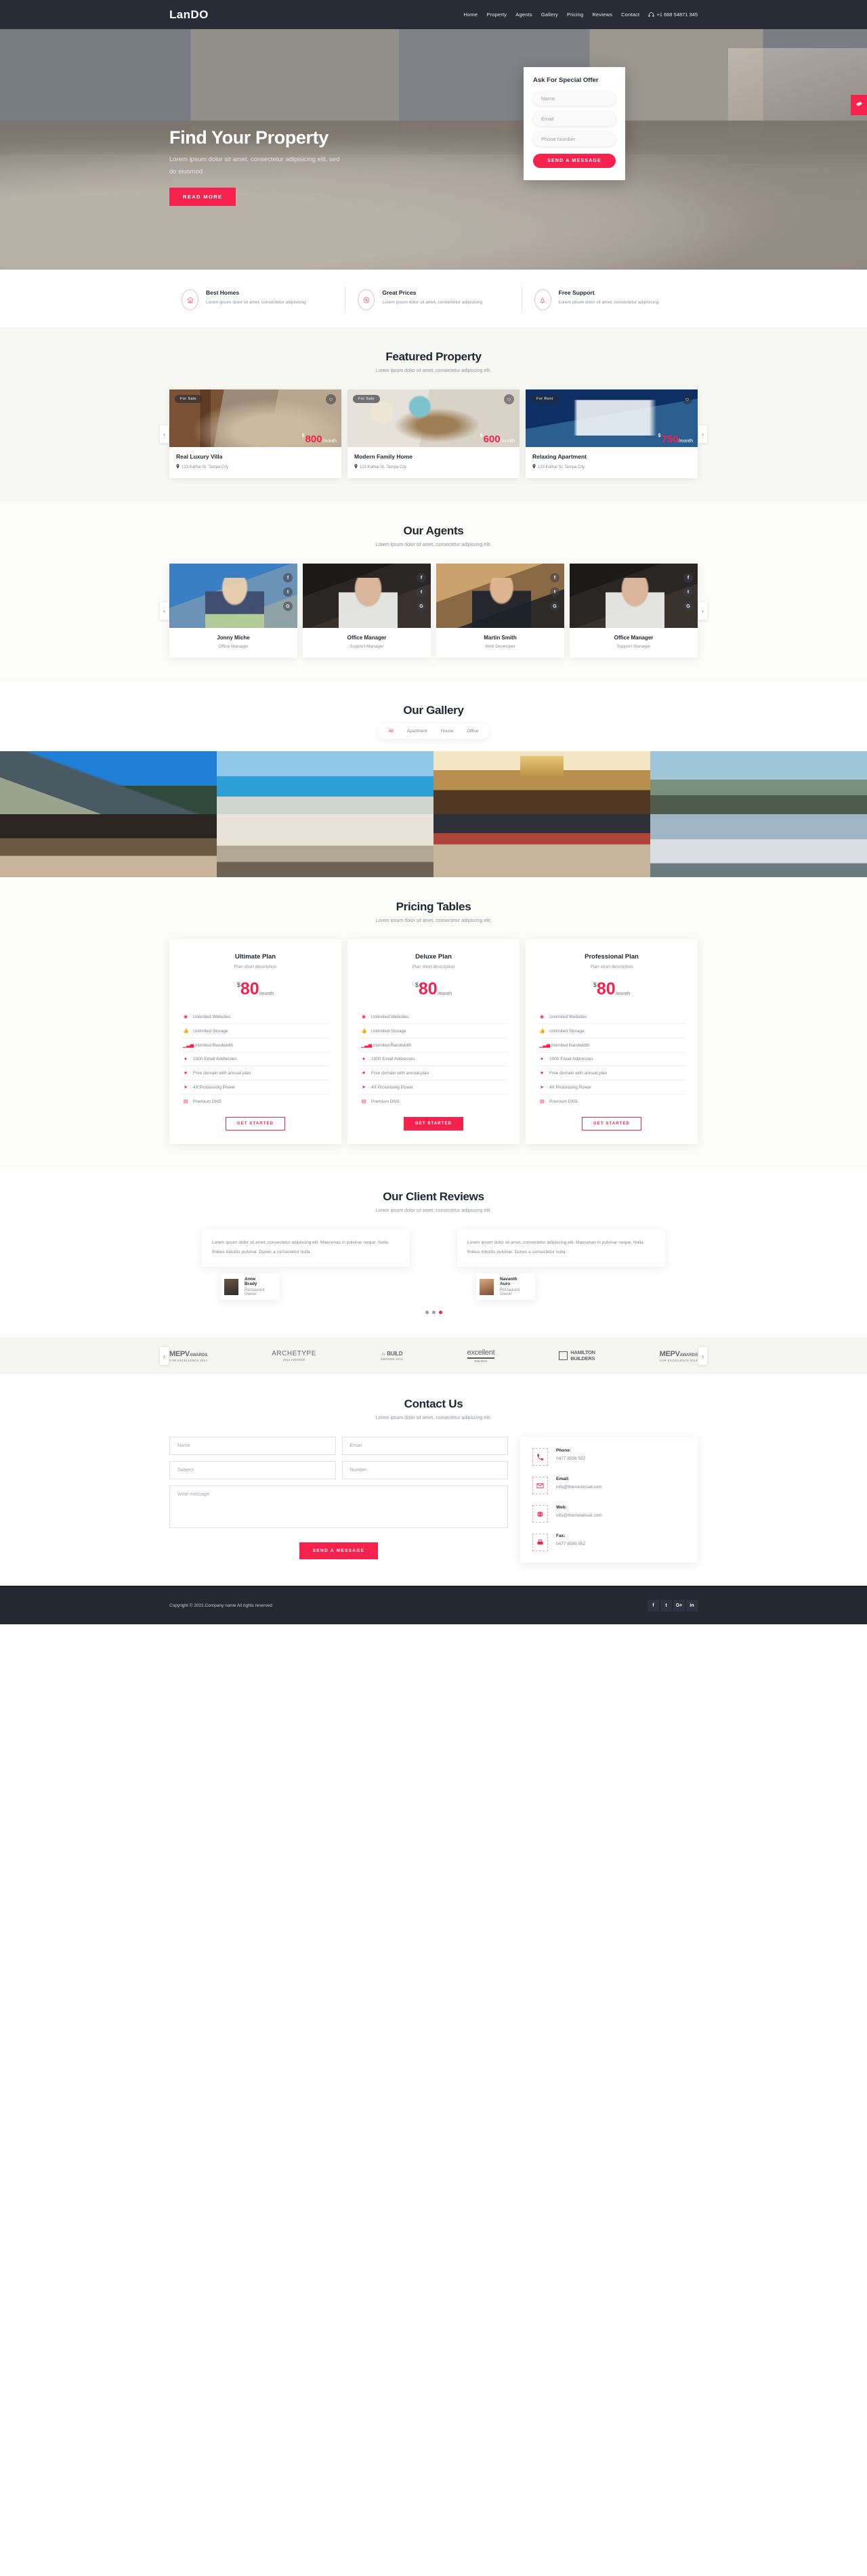  I want to click on tab-house: House, so click(447, 731).